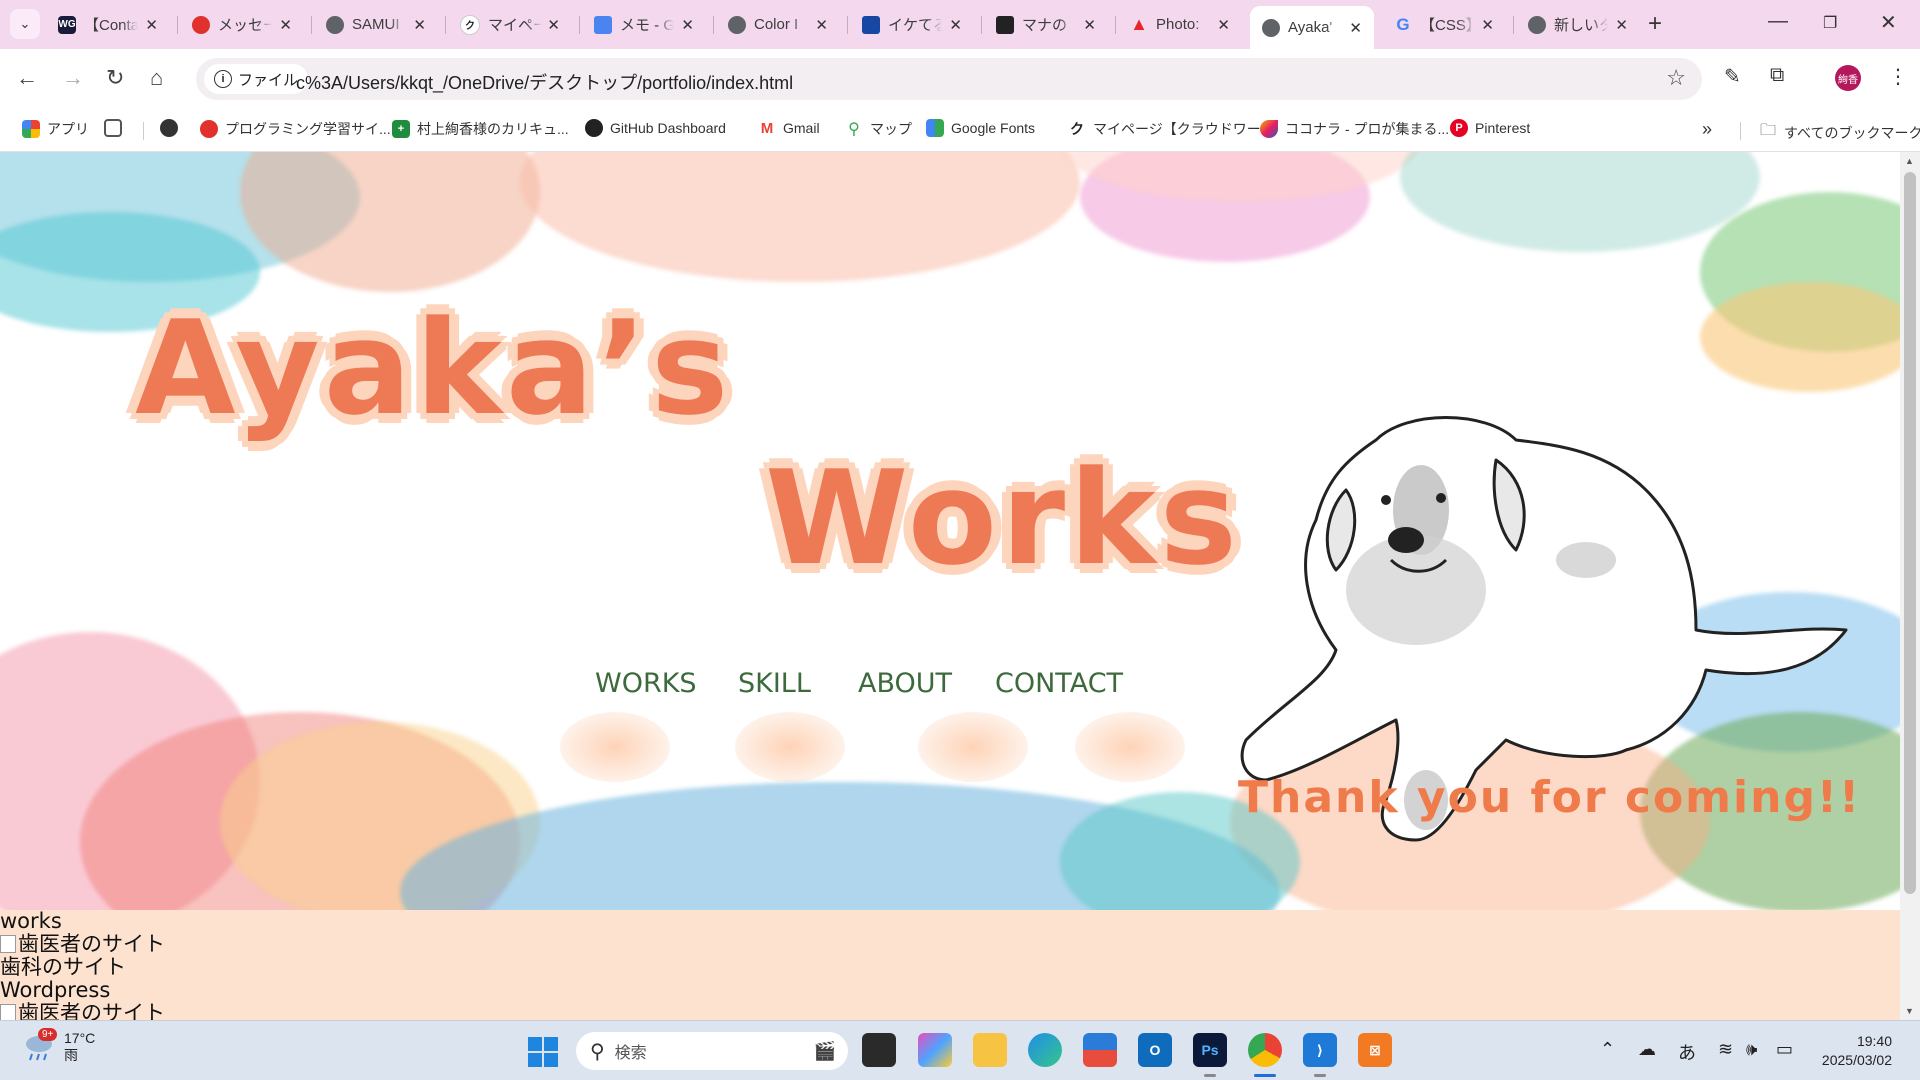  Describe the element at coordinates (113, 128) in the screenshot. I see `grid-icon` at that location.